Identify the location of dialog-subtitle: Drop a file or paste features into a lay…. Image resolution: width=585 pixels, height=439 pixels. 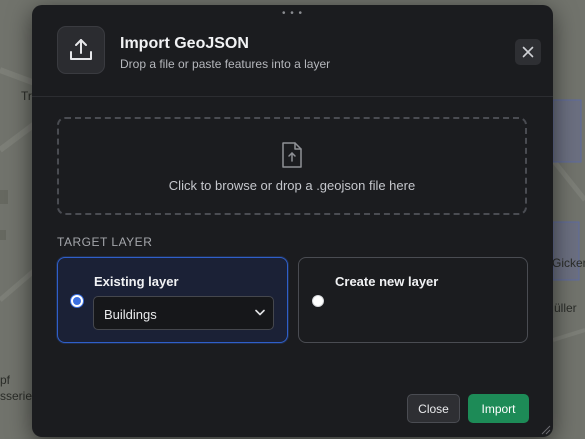
(225, 64).